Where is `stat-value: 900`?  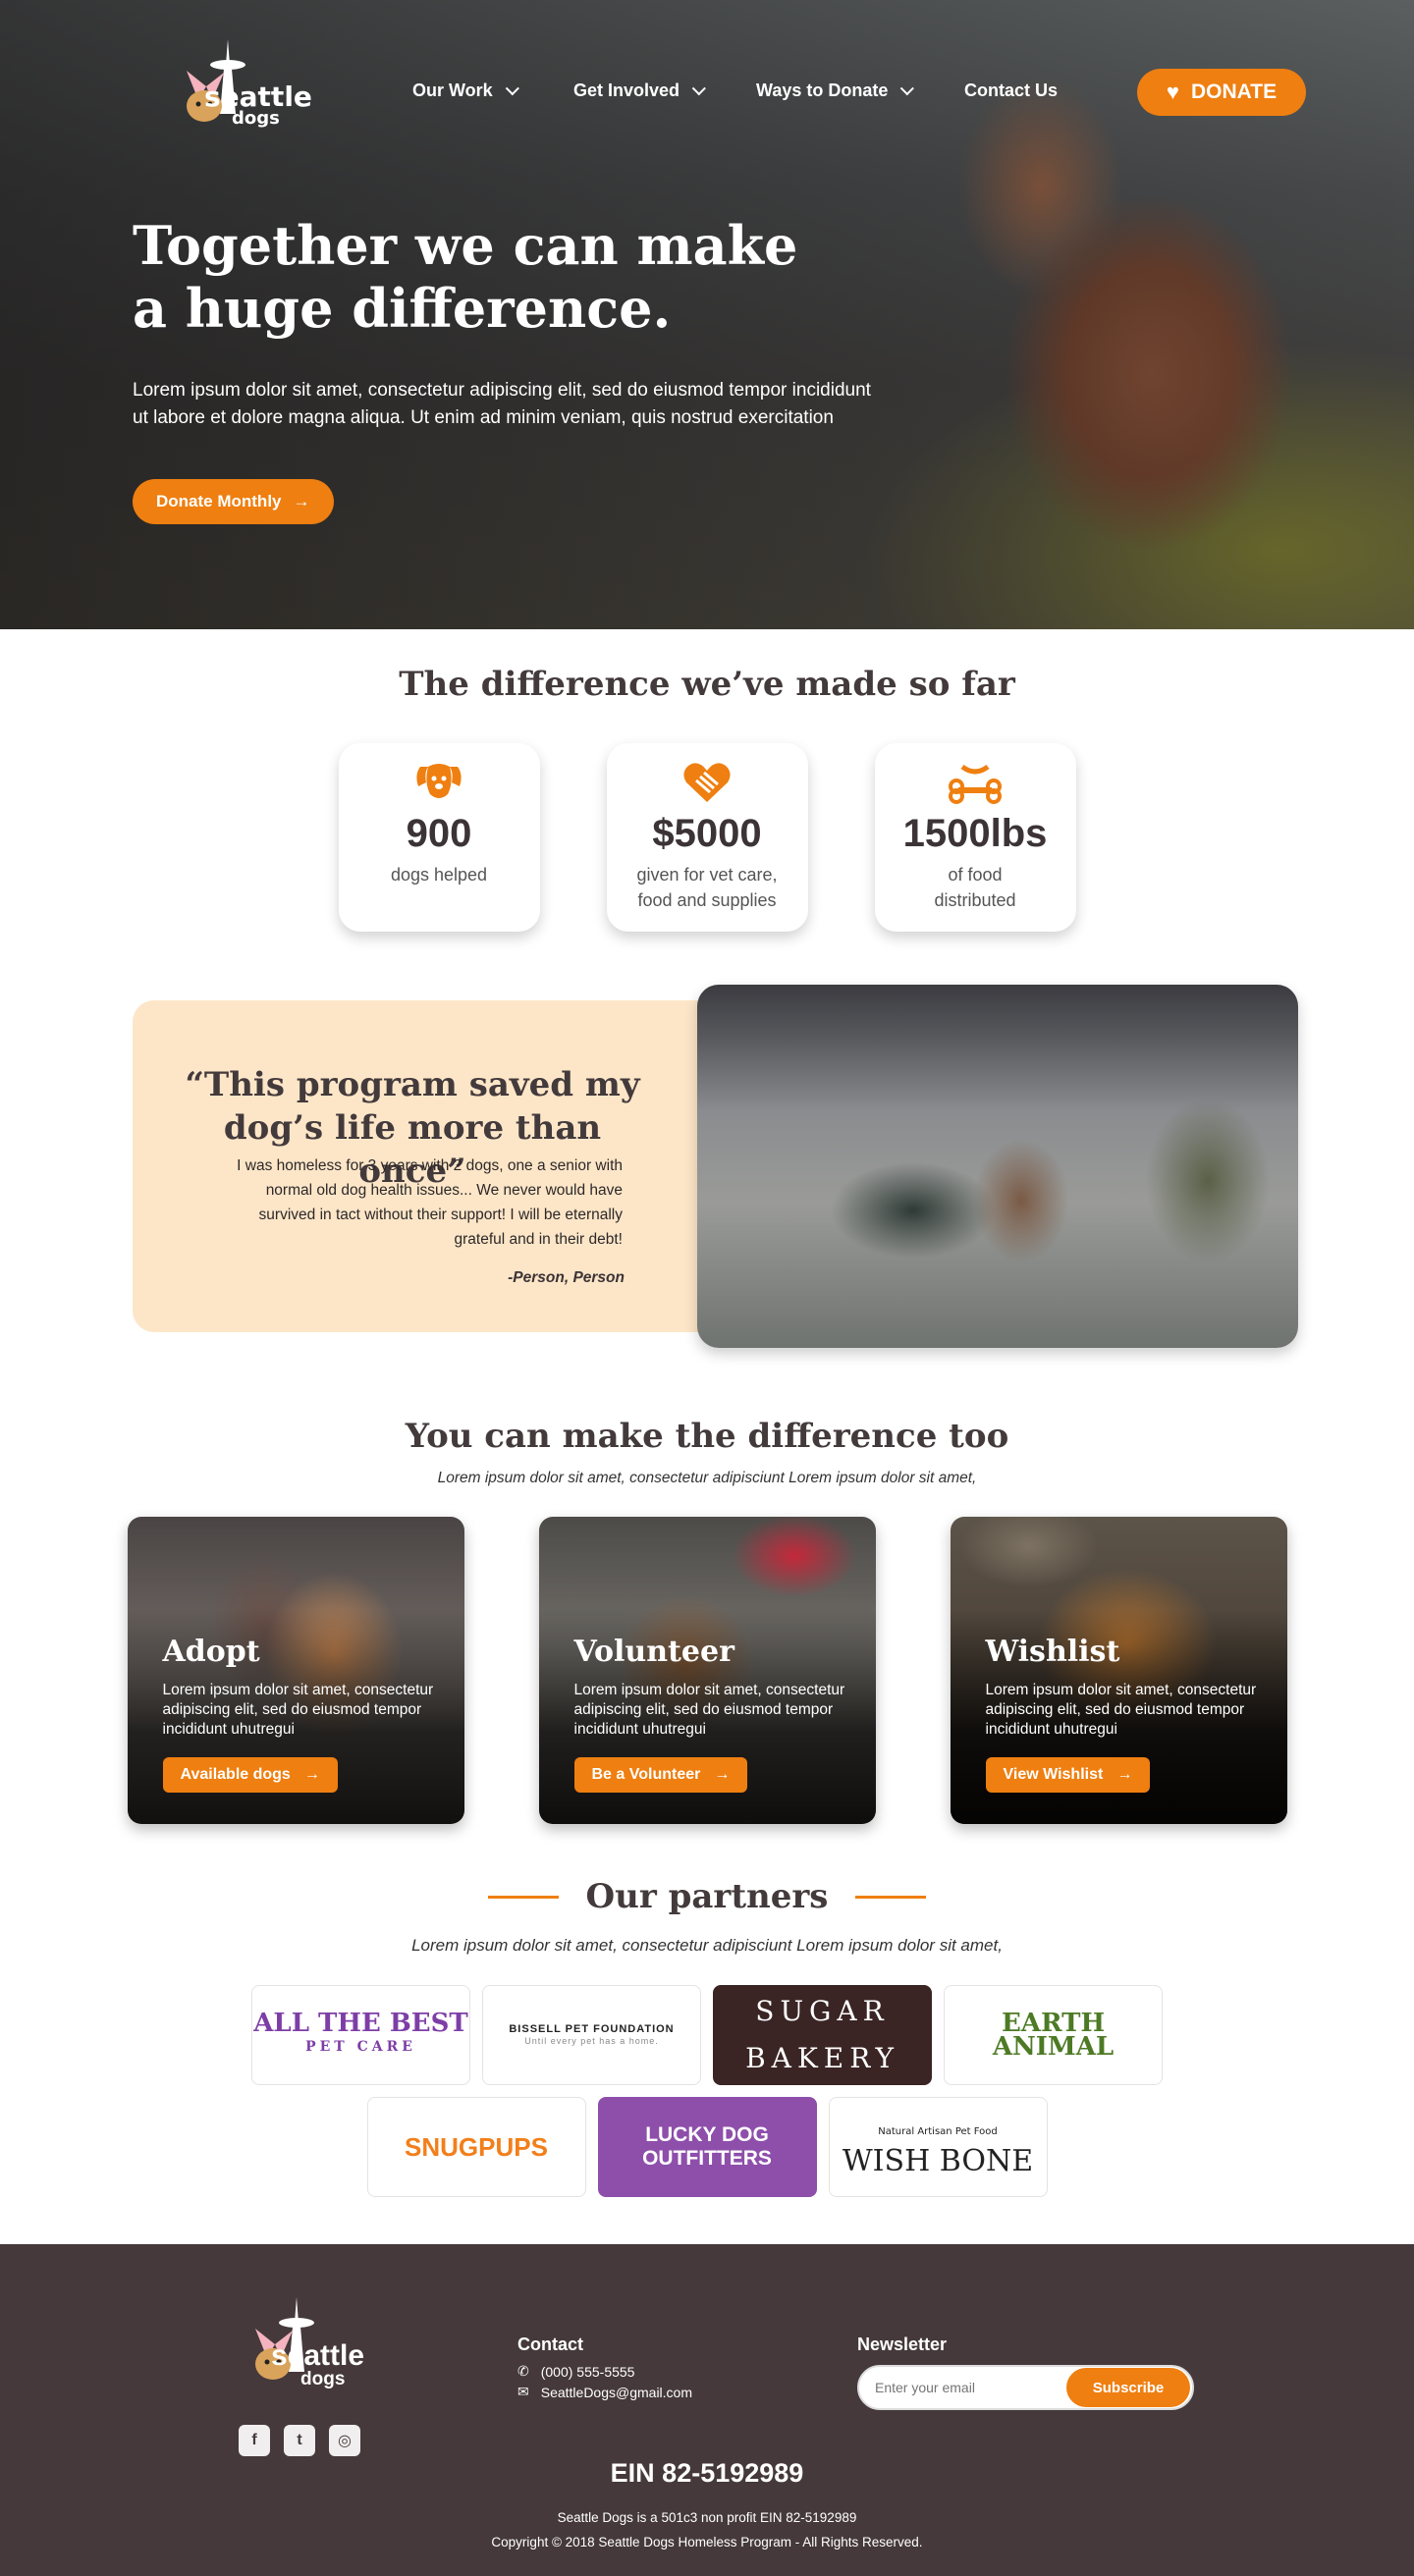 stat-value: 900 is located at coordinates (439, 833).